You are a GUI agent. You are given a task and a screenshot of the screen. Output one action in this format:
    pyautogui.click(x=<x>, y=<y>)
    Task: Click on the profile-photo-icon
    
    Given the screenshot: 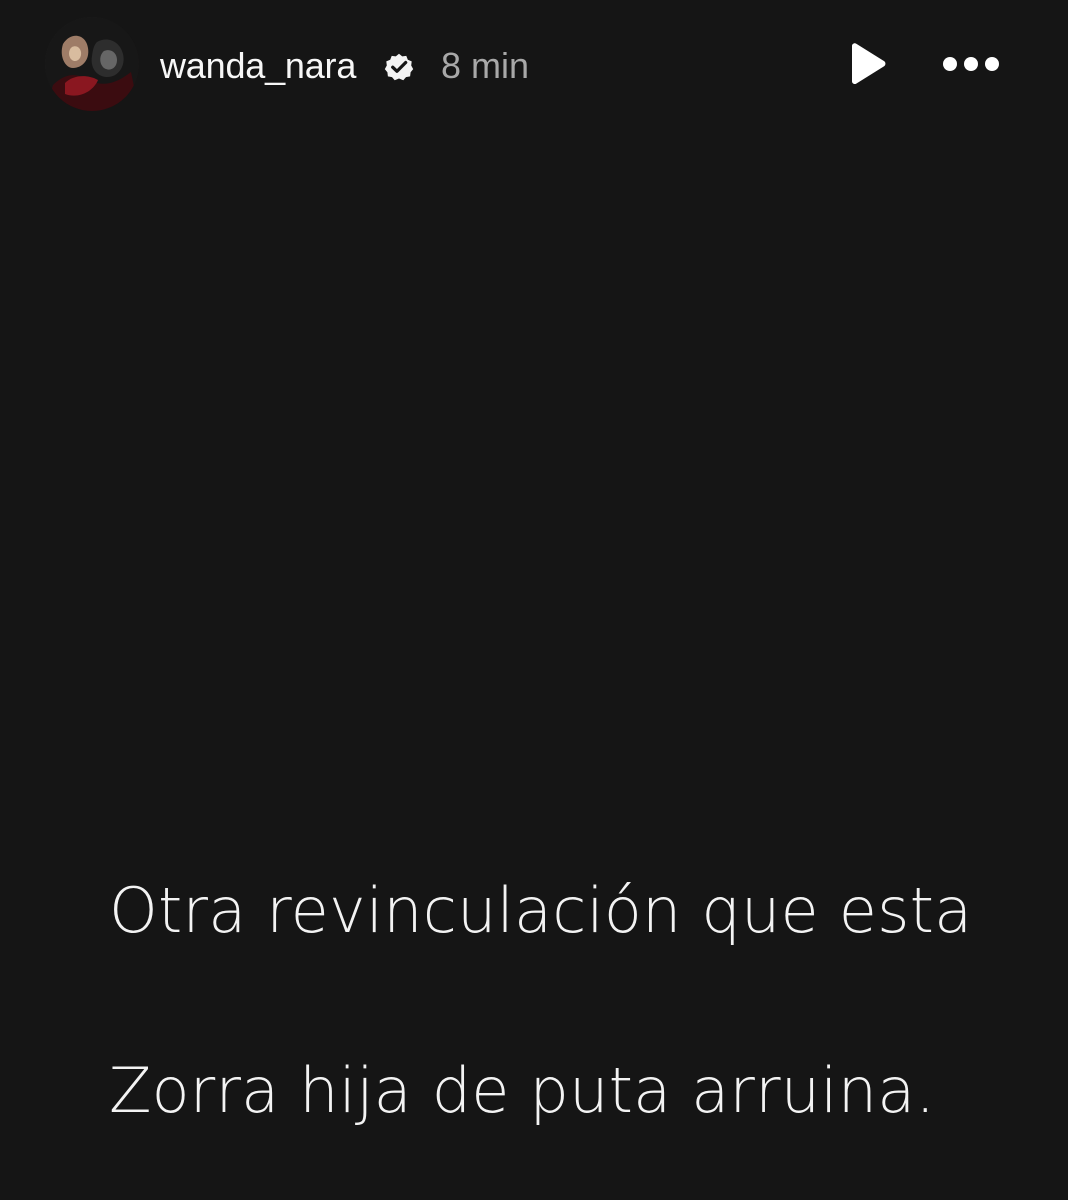 What is the action you would take?
    pyautogui.click(x=92, y=64)
    